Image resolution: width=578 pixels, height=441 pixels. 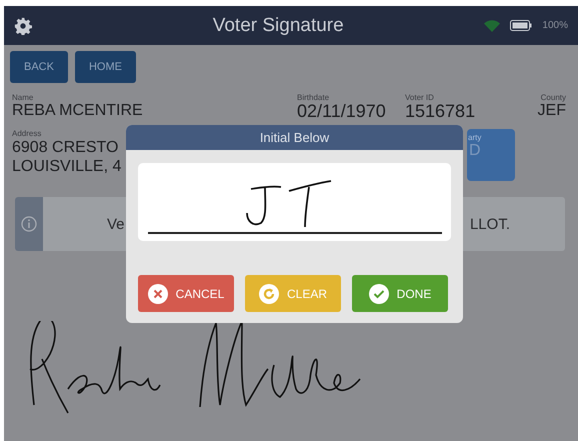 What do you see at coordinates (555, 25) in the screenshot?
I see `battery-percentage: 100%` at bounding box center [555, 25].